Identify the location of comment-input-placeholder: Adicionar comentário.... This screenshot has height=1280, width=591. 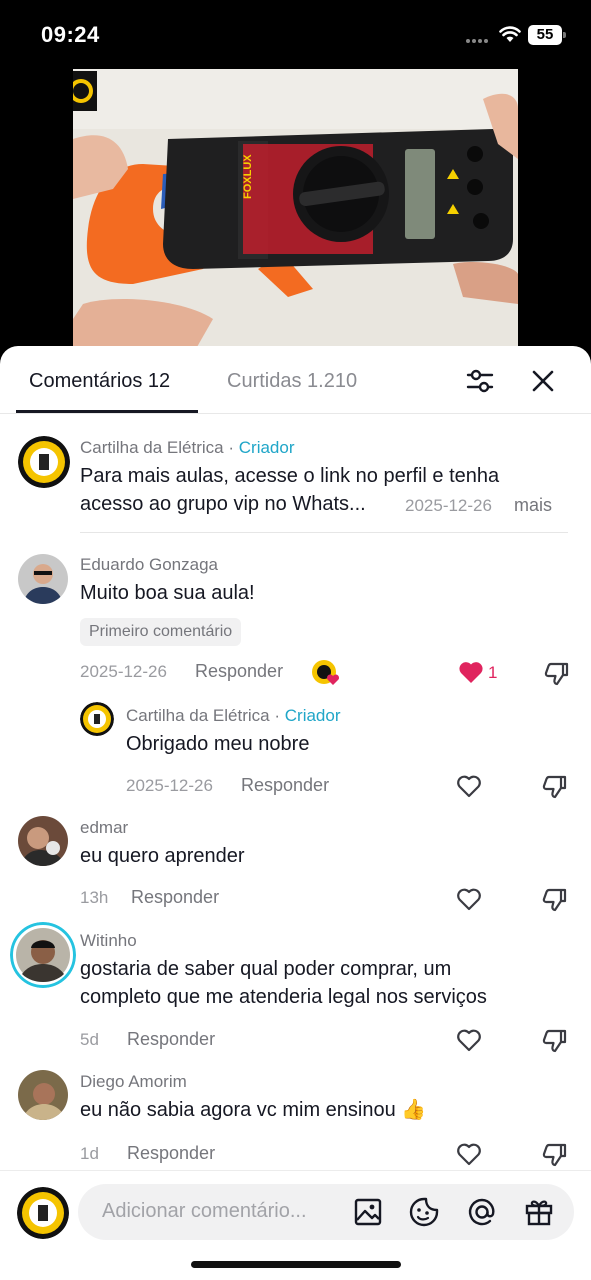
(204, 1211).